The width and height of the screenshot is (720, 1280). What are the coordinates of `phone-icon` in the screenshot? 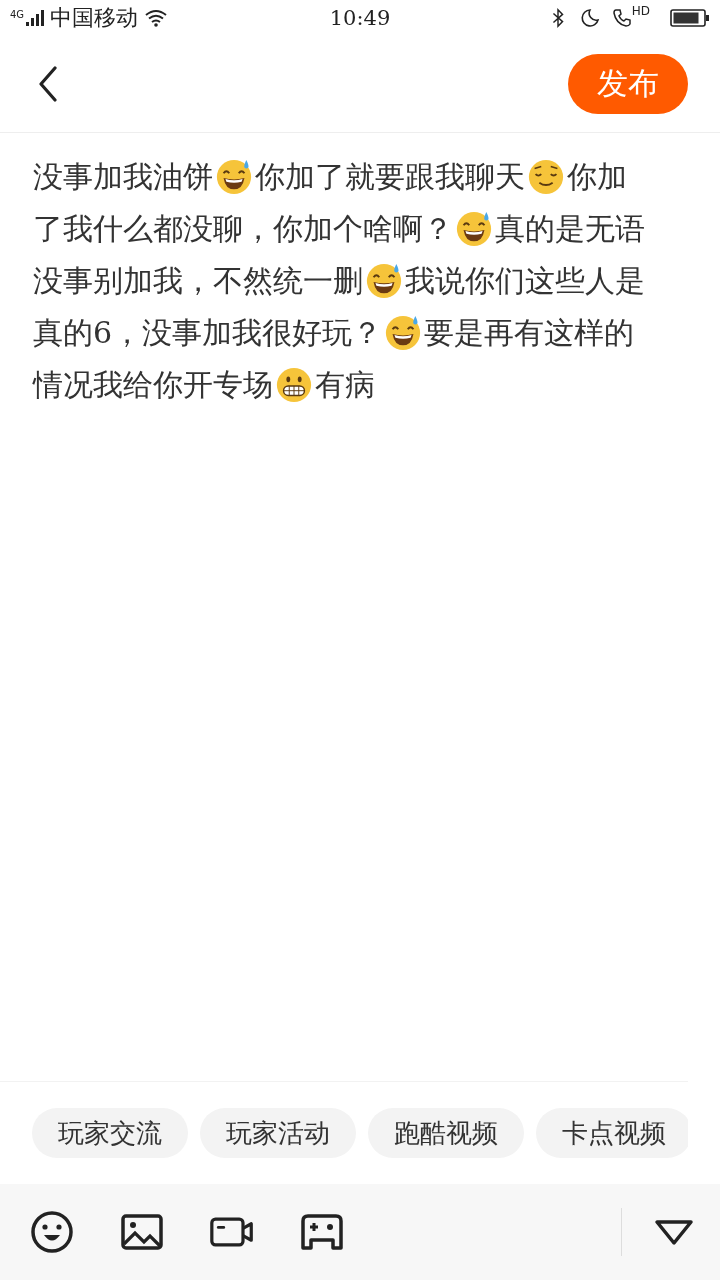 It's located at (621, 18).